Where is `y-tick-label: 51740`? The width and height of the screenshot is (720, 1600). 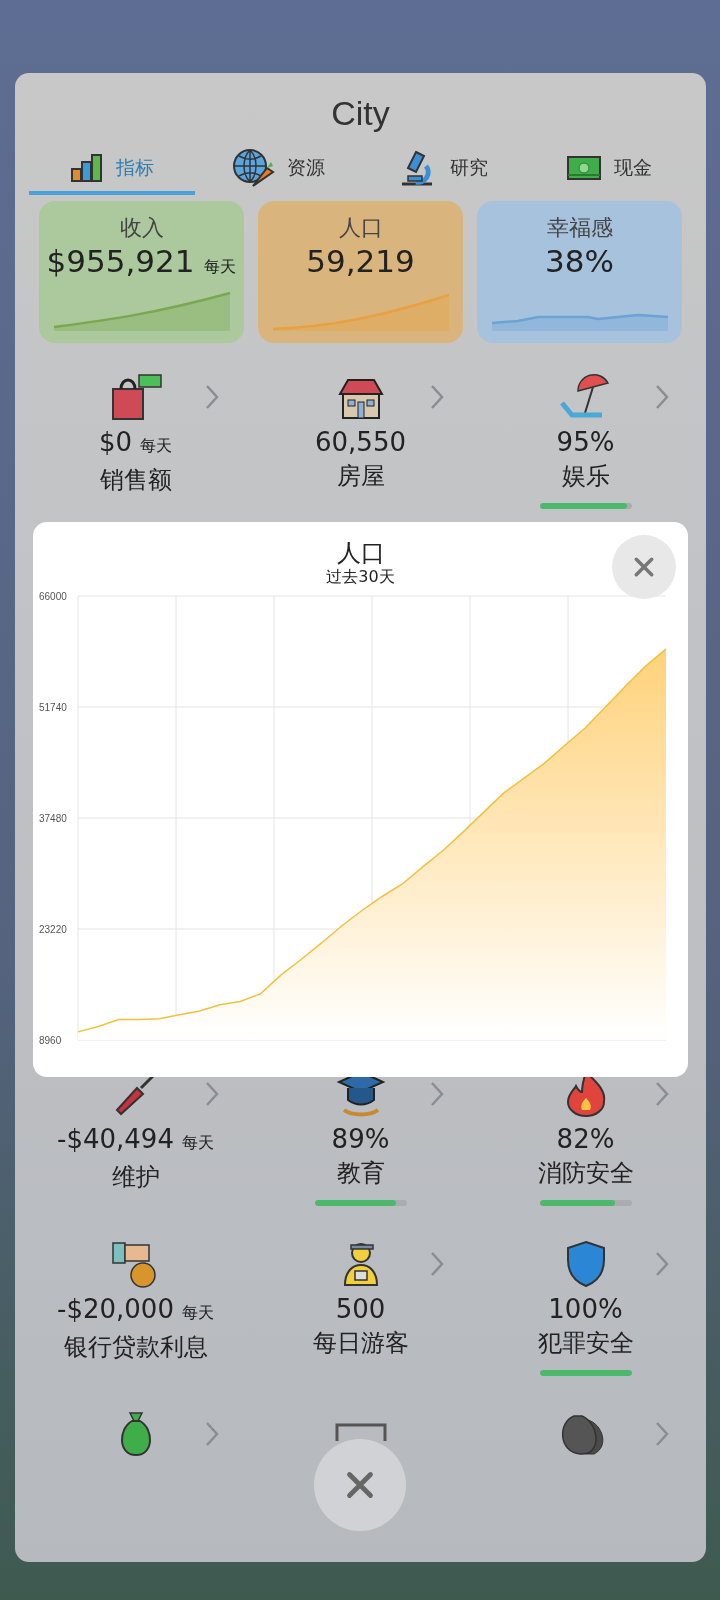
y-tick-label: 51740 is located at coordinates (53, 707).